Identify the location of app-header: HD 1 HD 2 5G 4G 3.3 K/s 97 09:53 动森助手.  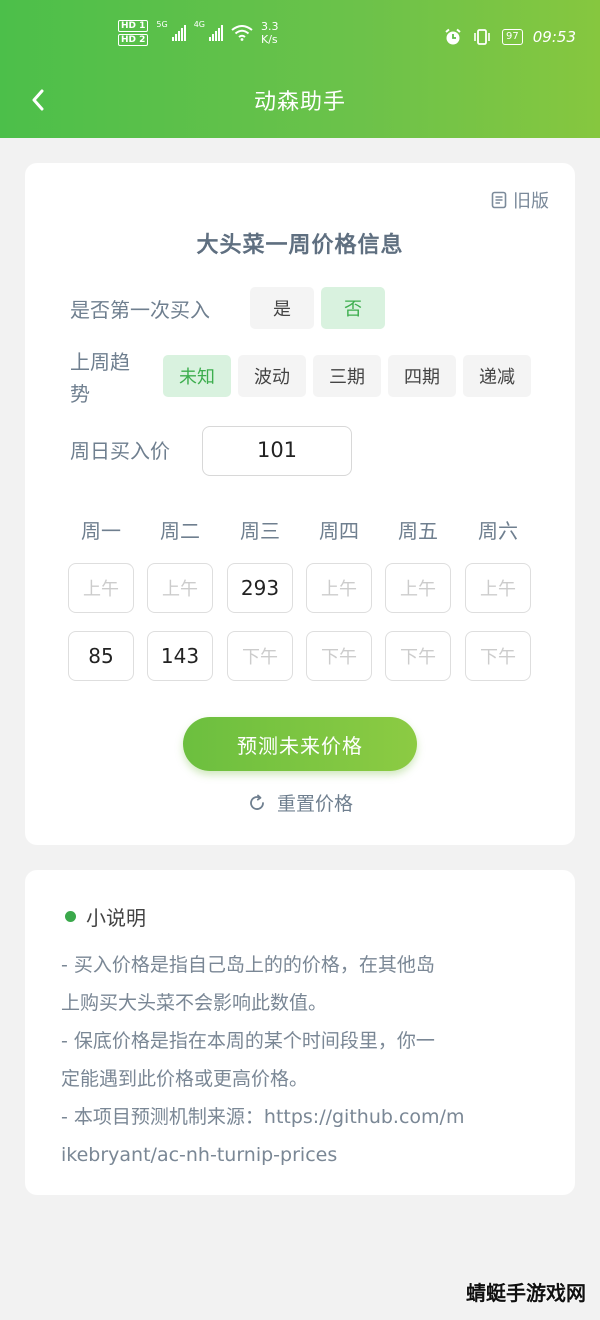
(300, 69).